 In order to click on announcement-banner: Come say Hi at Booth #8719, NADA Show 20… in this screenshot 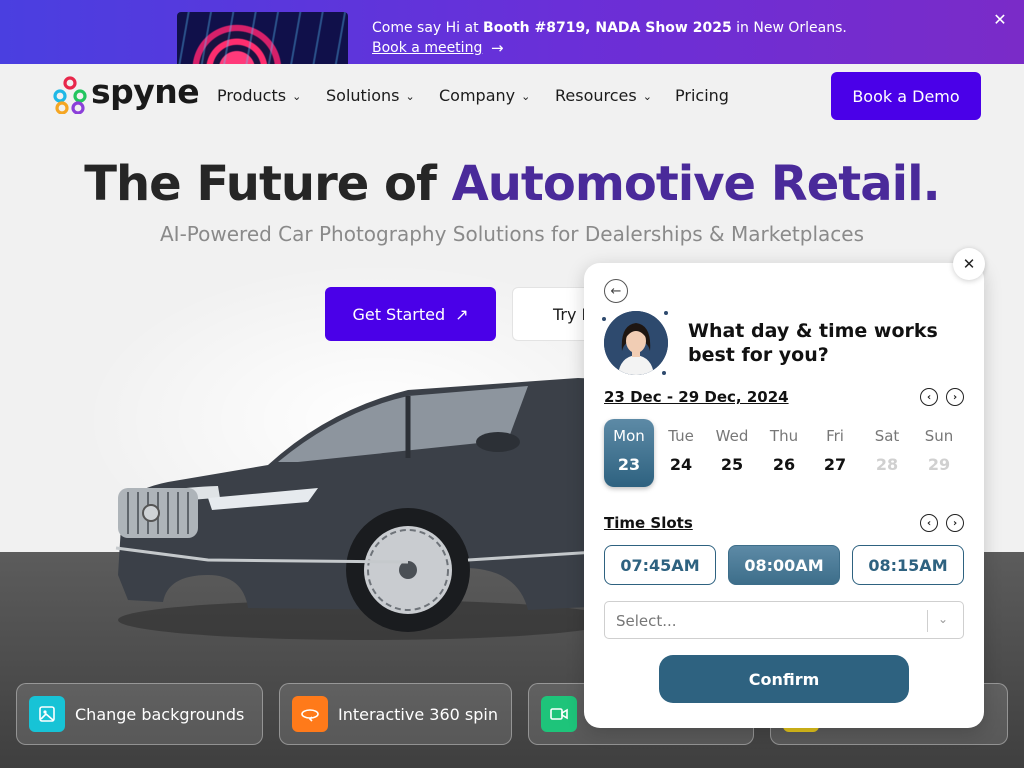, I will do `click(512, 32)`.